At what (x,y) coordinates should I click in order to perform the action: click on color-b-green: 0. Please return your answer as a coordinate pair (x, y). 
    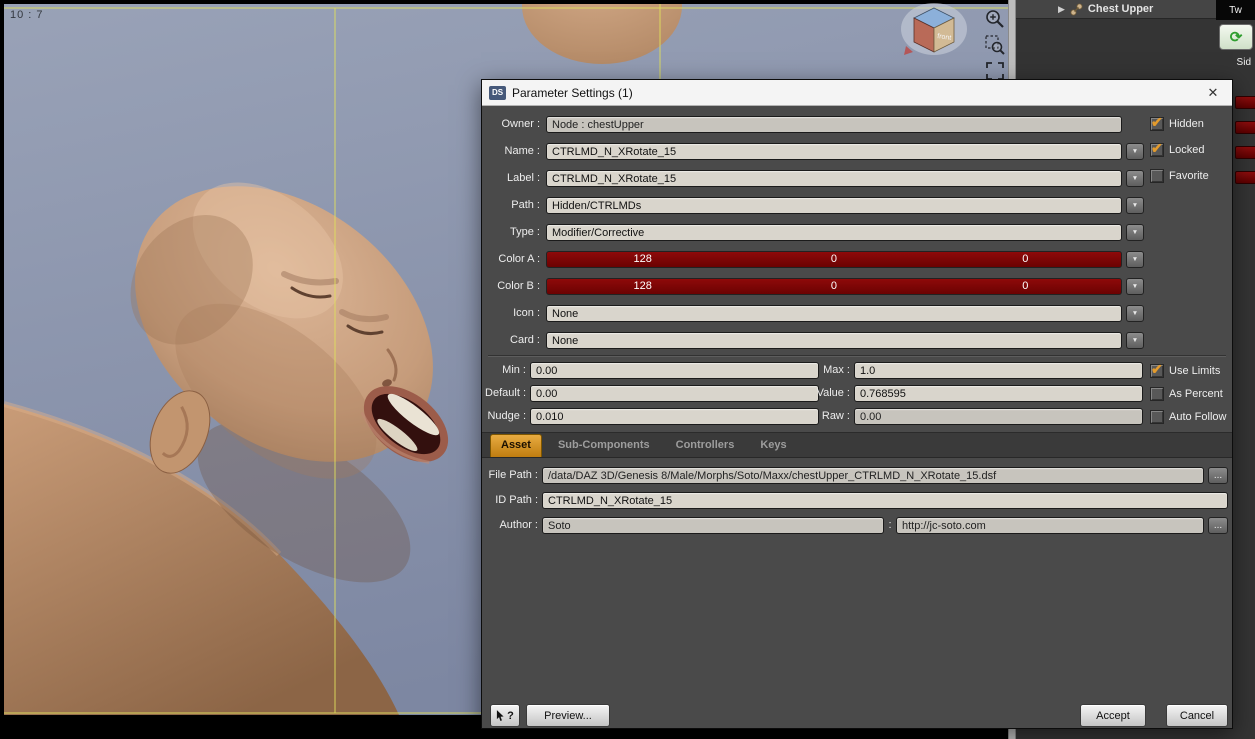
    Looking at the image, I should click on (834, 286).